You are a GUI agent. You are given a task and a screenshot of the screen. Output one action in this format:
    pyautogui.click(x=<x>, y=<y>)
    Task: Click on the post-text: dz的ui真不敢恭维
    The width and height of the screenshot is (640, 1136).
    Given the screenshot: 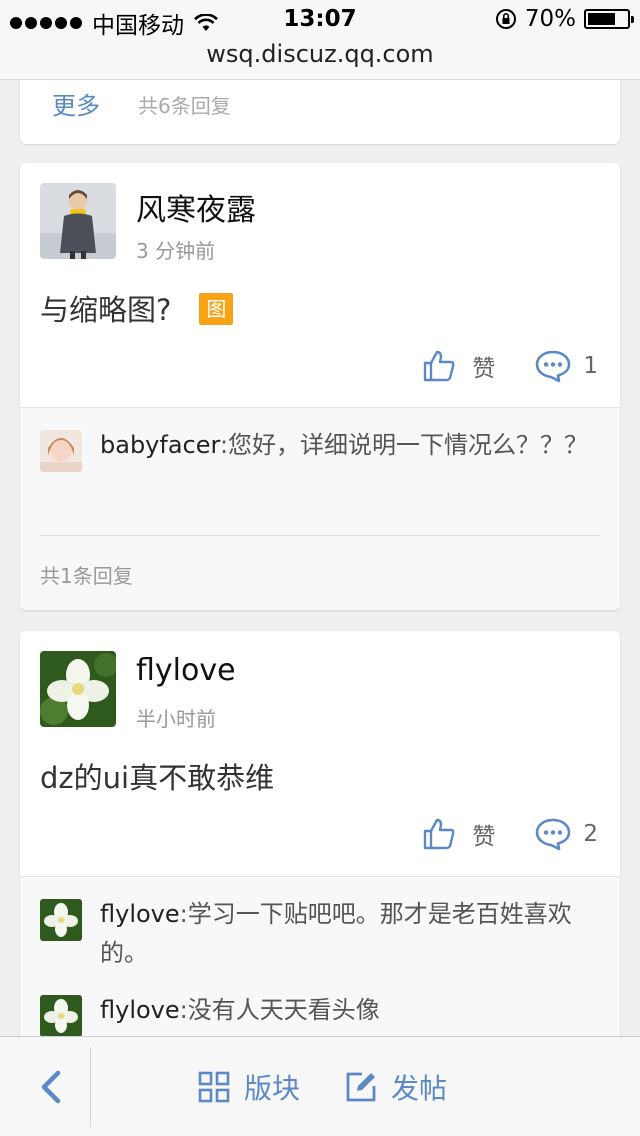 What is the action you would take?
    pyautogui.click(x=157, y=778)
    